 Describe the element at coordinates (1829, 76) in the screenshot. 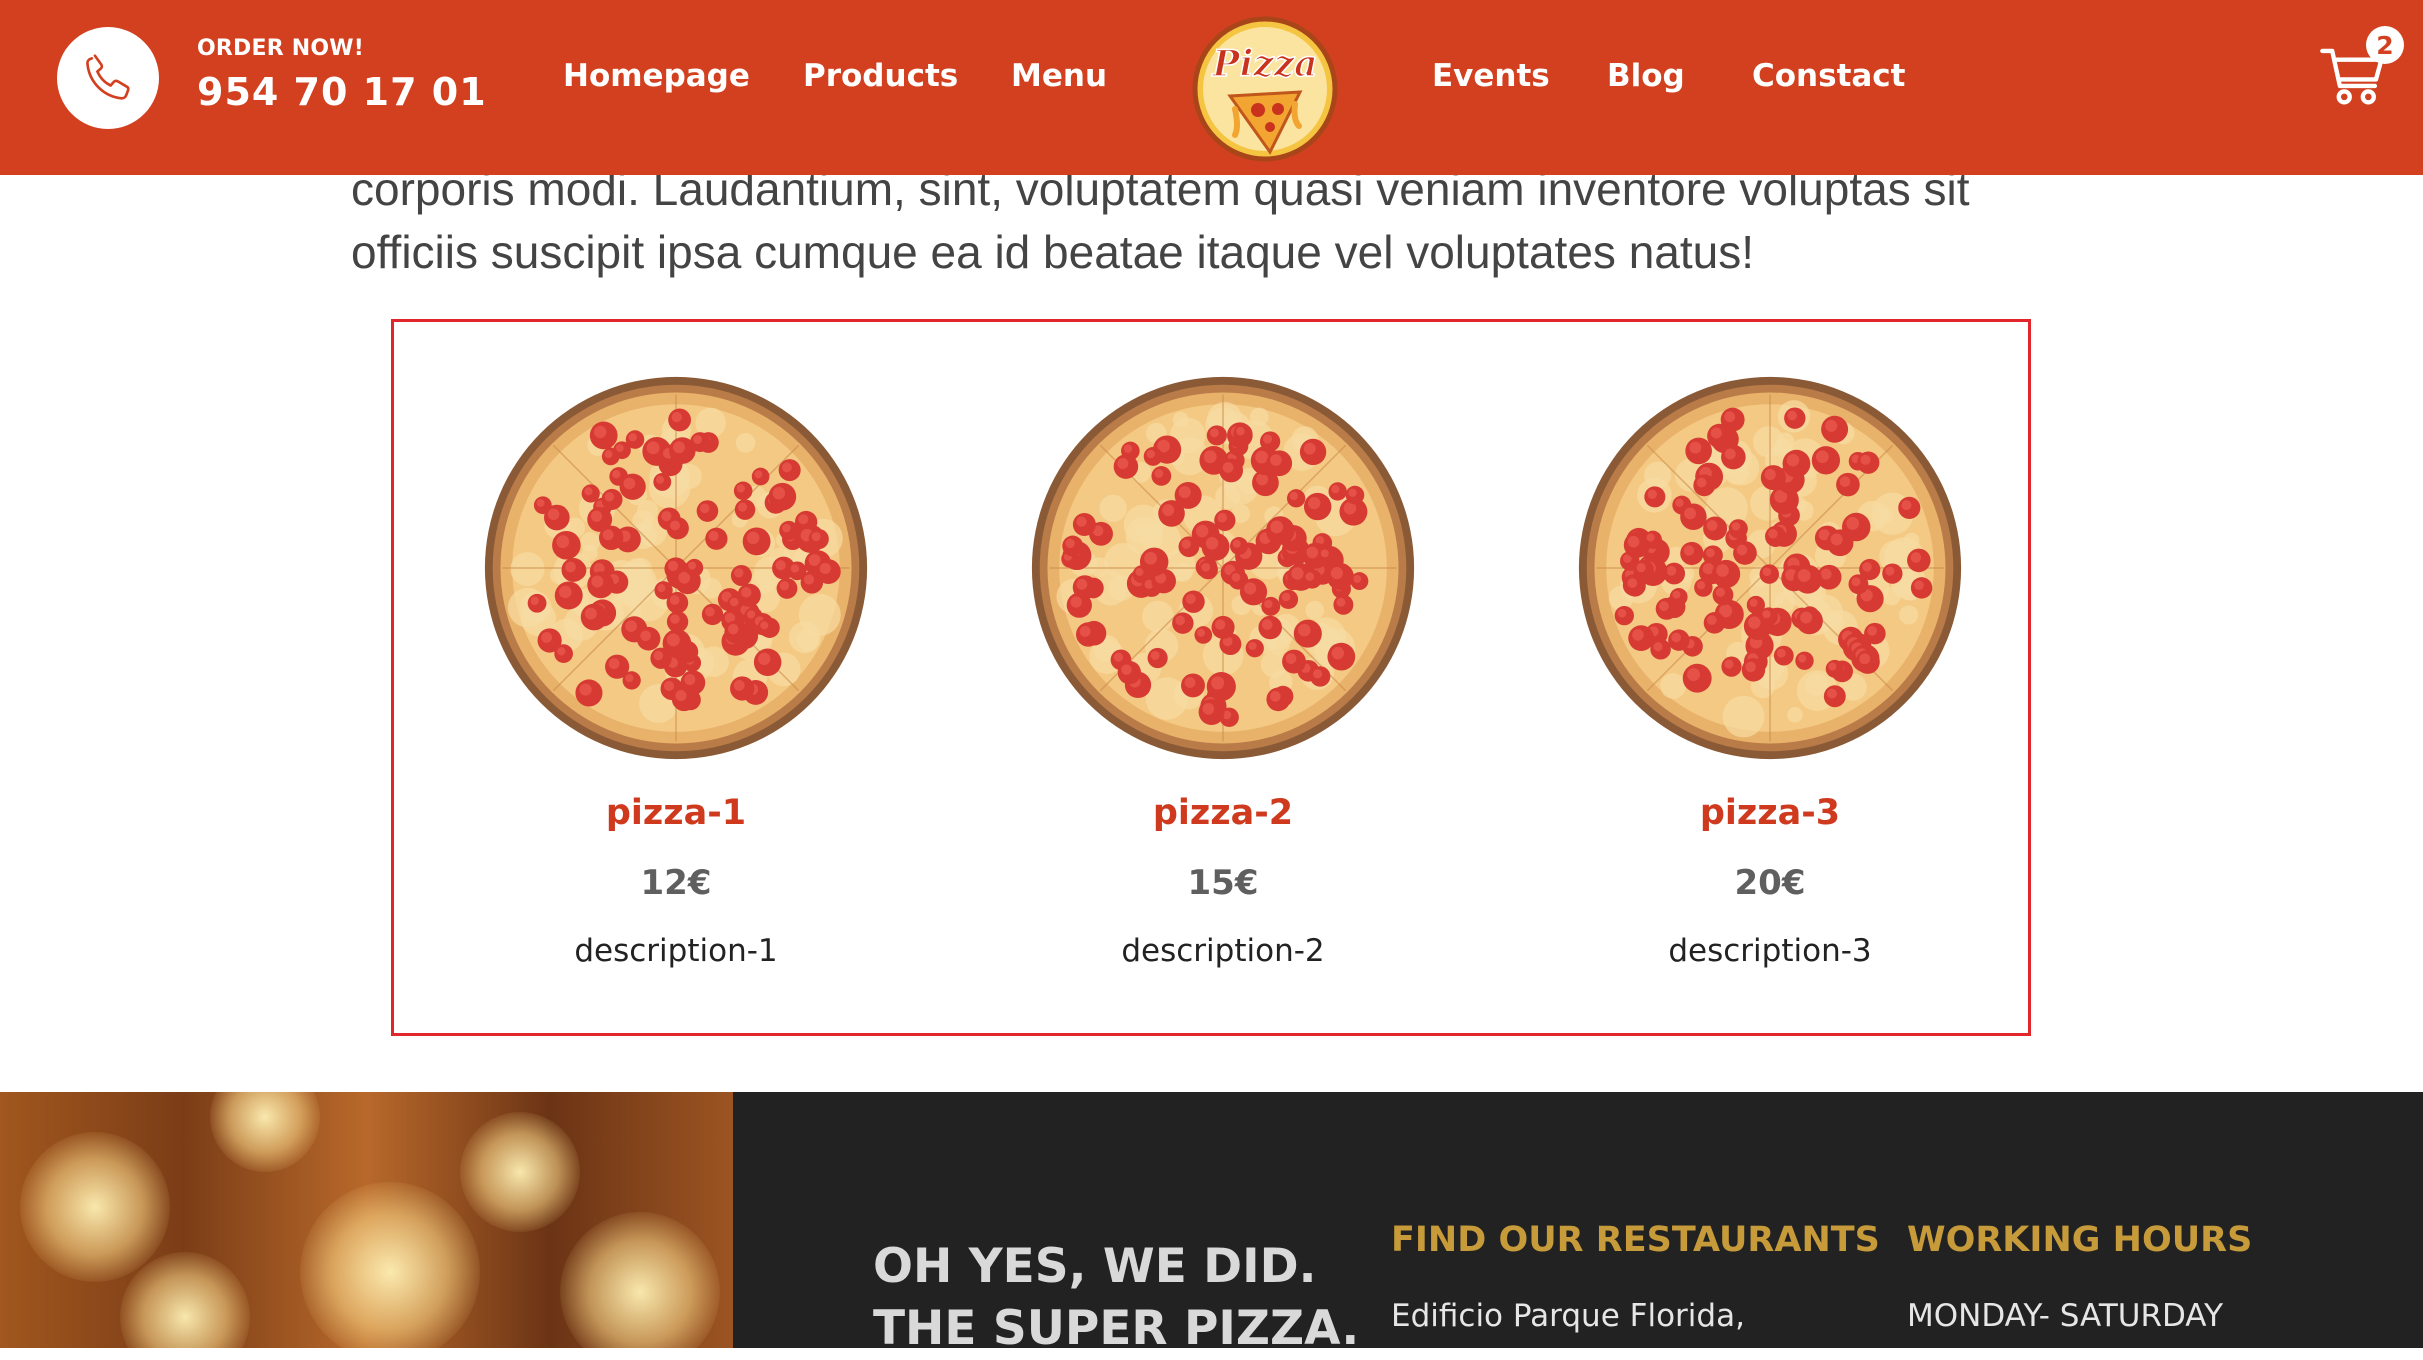

I see `nav-contact: Constact` at that location.